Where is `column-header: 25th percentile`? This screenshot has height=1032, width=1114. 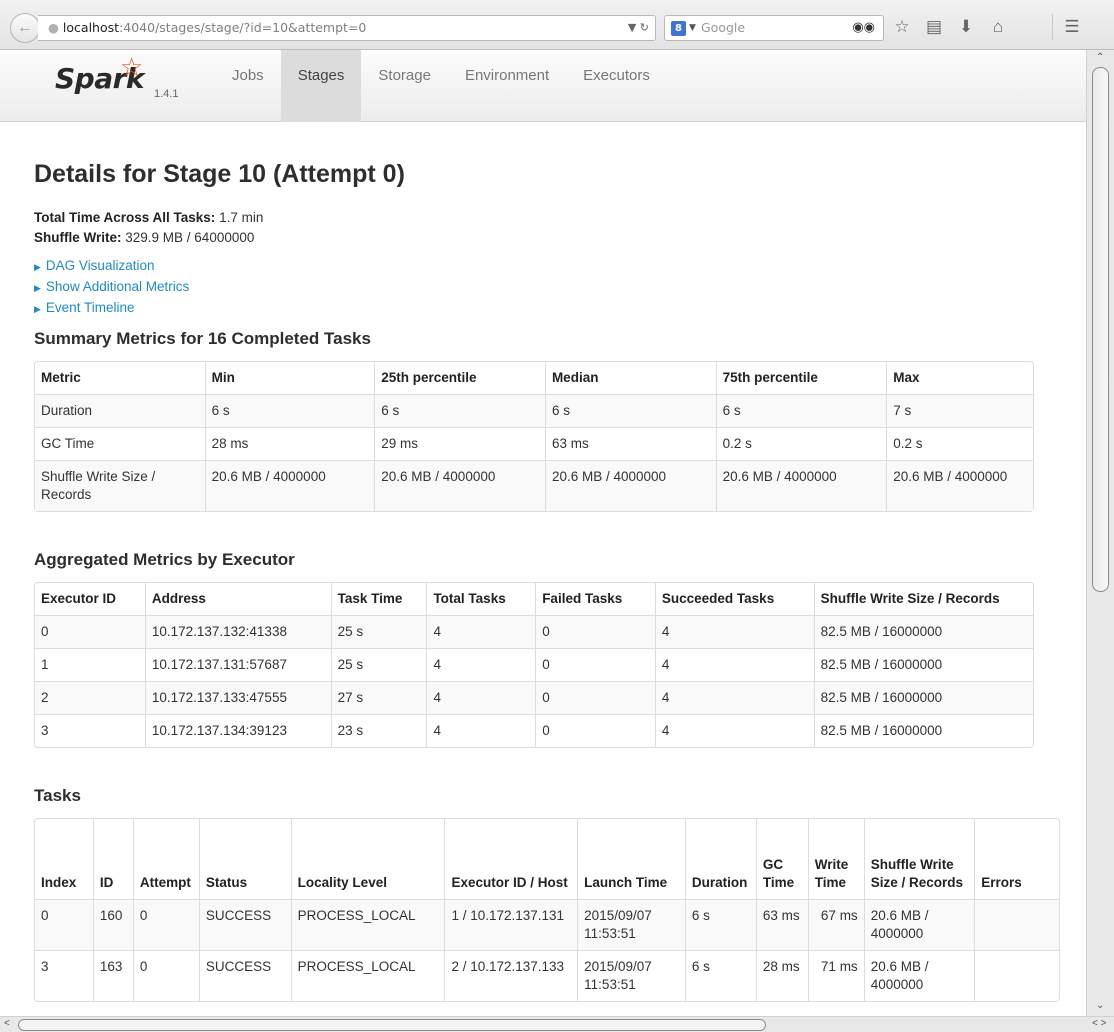
column-header: 25th percentile is located at coordinates (459, 378).